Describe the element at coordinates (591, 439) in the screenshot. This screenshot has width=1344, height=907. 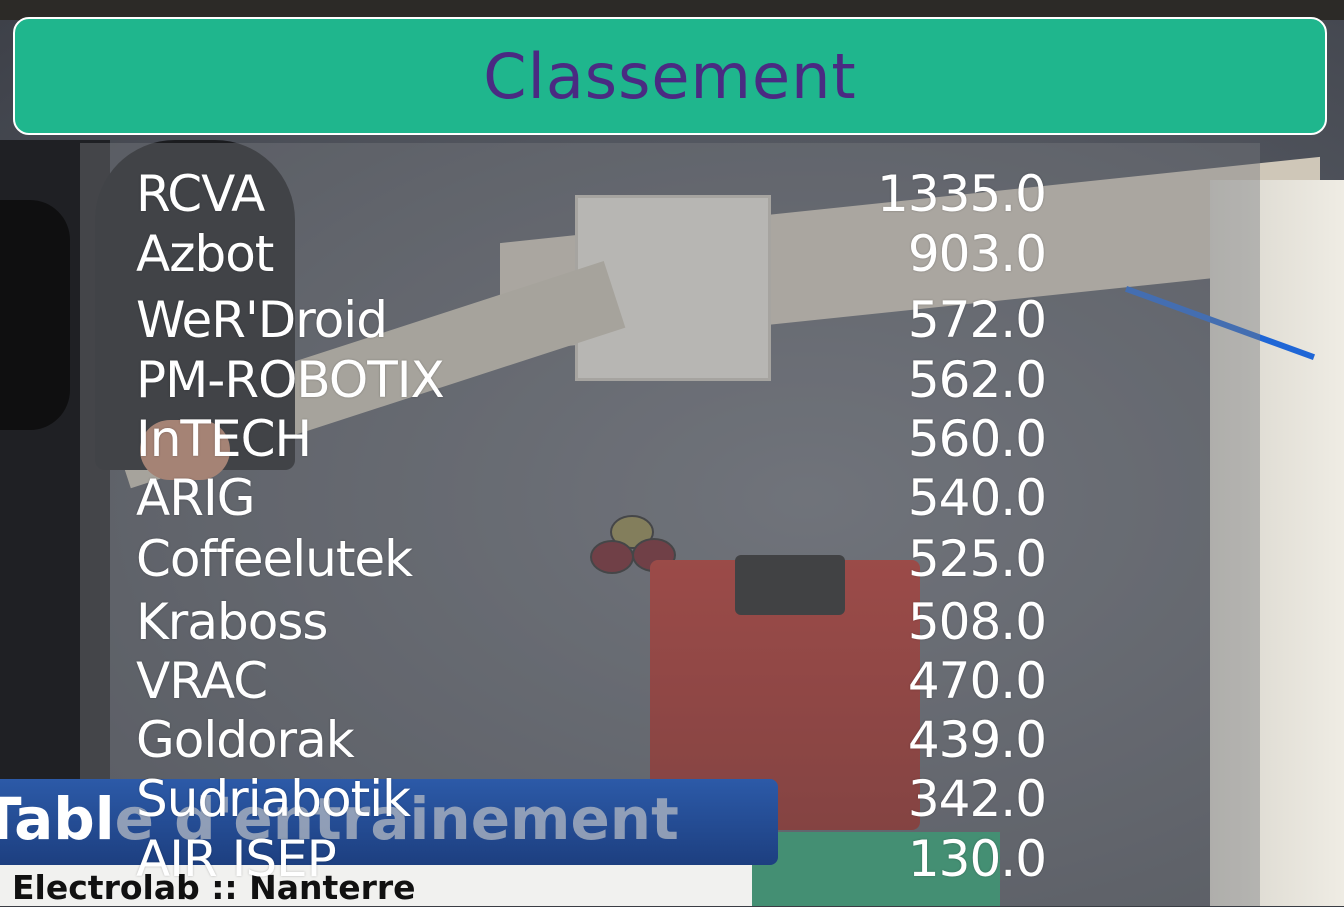
I see `ranking-row: InTECH 560.0` at that location.